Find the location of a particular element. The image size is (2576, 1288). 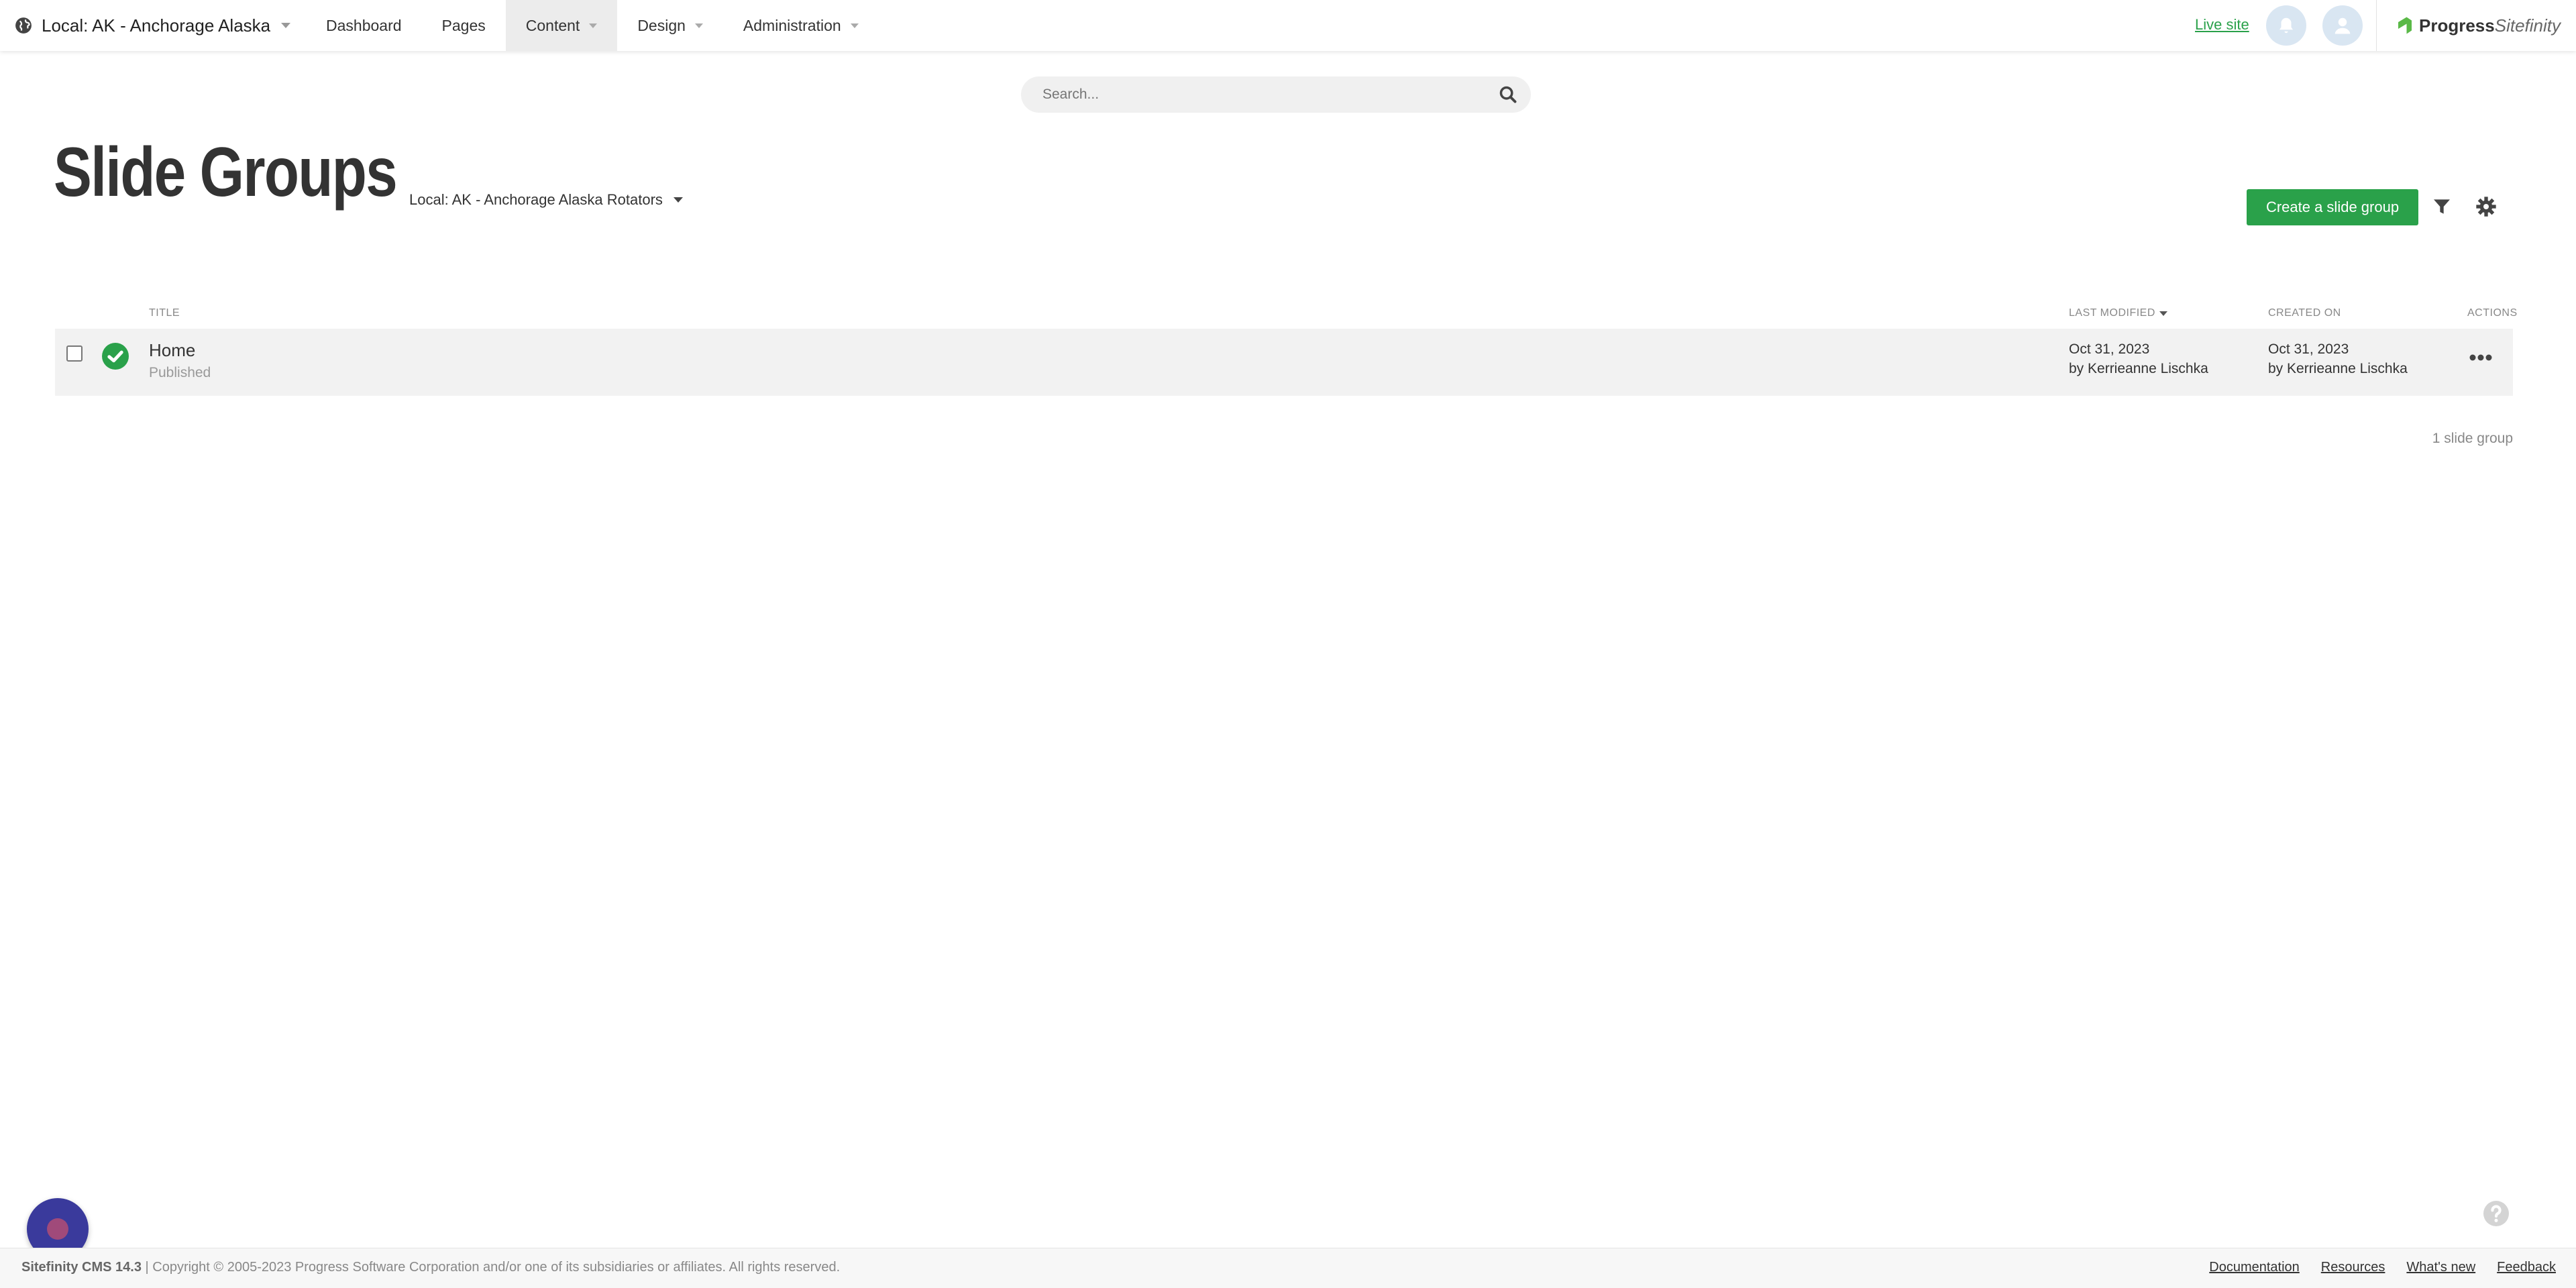

more-actions-icon is located at coordinates (2480, 357).